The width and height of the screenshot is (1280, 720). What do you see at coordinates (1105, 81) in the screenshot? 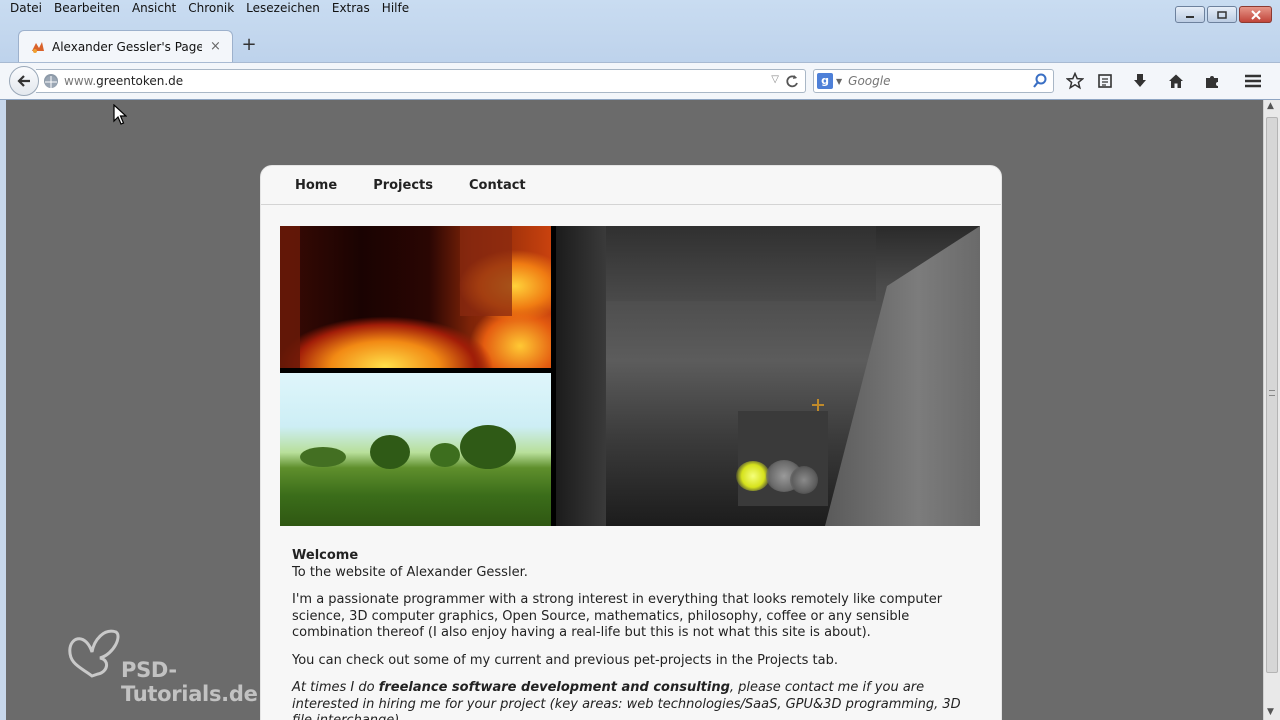
I see `bookmarks-list-icon` at bounding box center [1105, 81].